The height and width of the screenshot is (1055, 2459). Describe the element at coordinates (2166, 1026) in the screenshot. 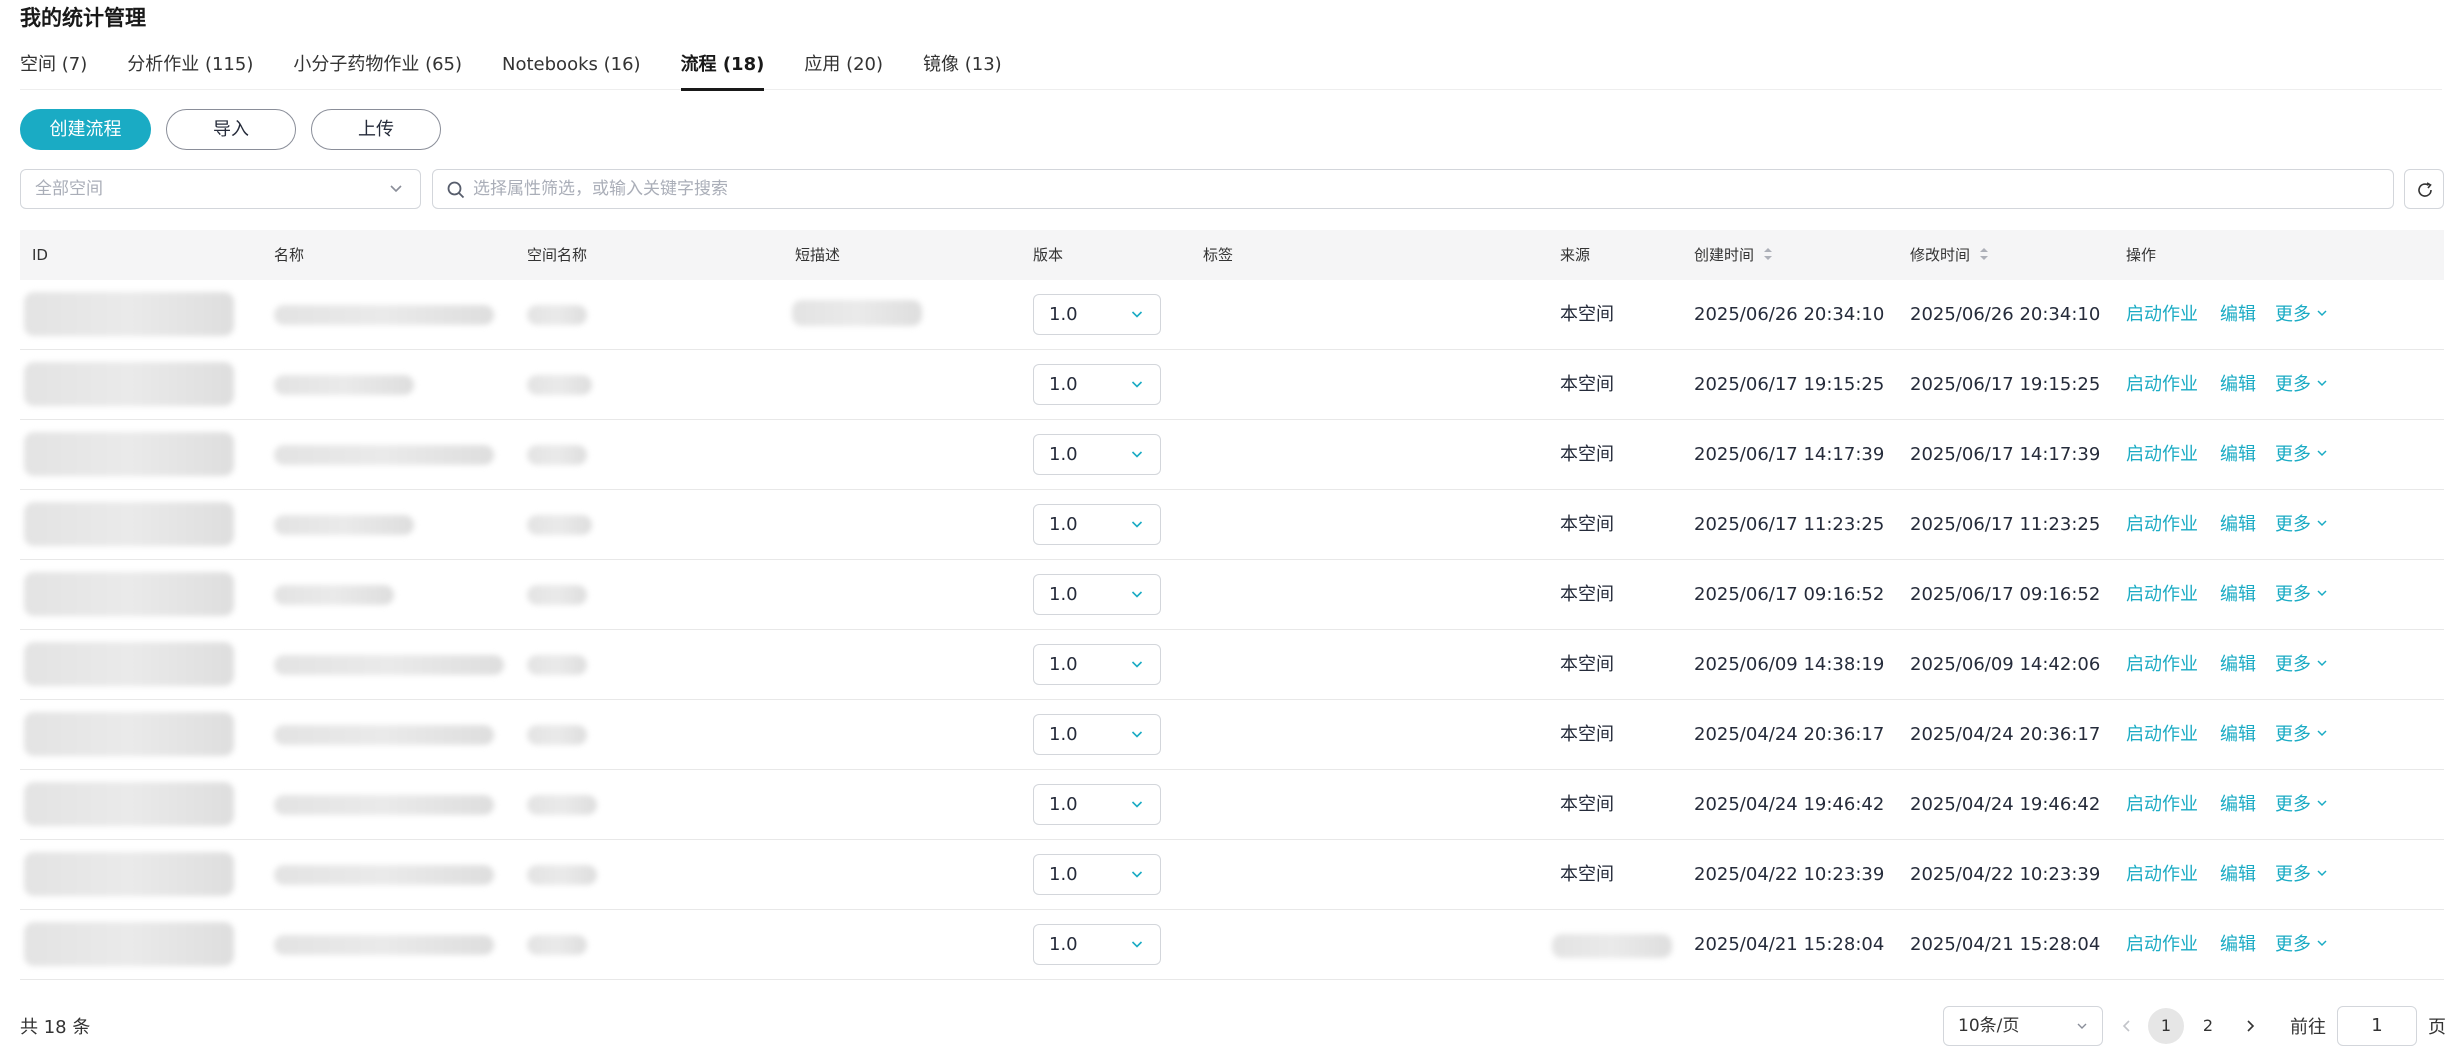

I see `page-1-button: 1` at that location.